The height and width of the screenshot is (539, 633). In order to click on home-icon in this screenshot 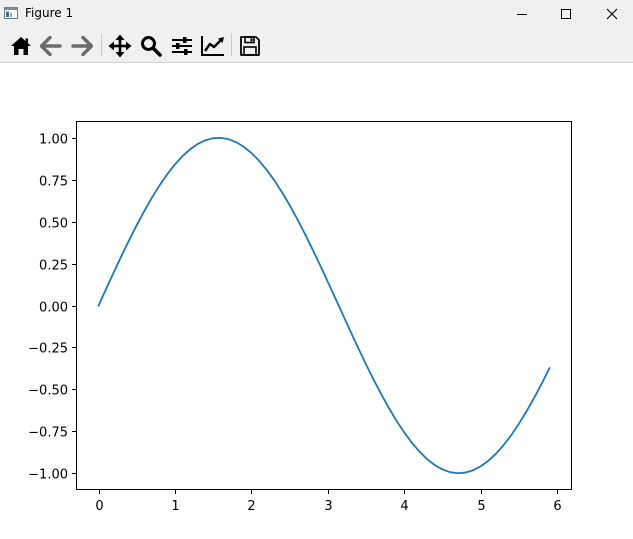, I will do `click(21, 46)`.